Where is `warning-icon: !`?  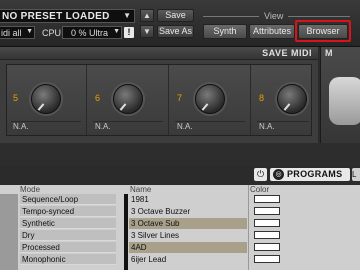
warning-icon: ! is located at coordinates (129, 32).